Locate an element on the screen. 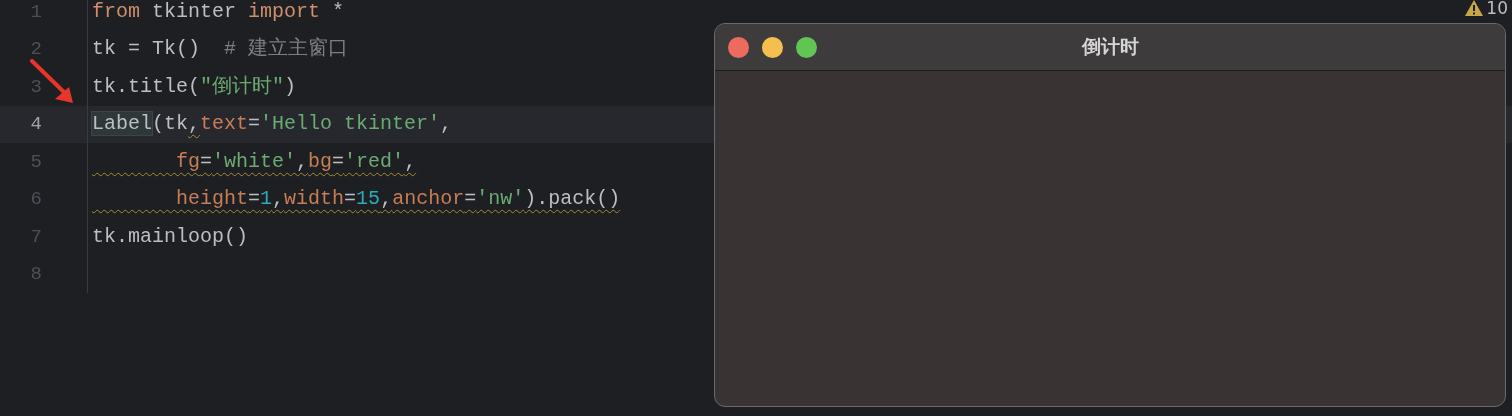 This screenshot has height=416, width=1512. window-title: 倒计时 is located at coordinates (1110, 46).